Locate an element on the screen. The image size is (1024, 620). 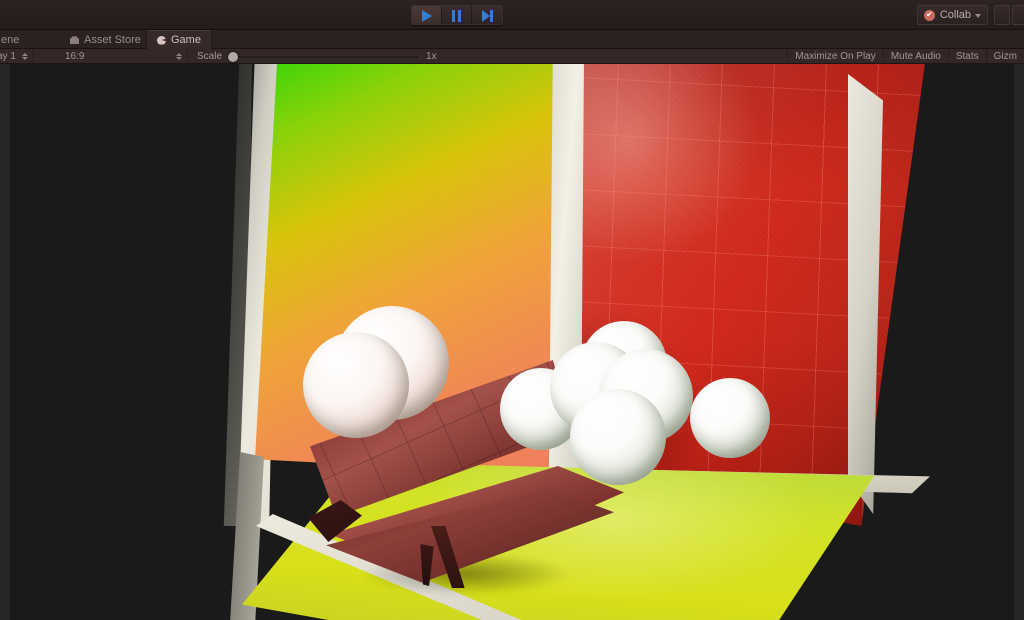
tab-scene: ene is located at coordinates (14, 39).